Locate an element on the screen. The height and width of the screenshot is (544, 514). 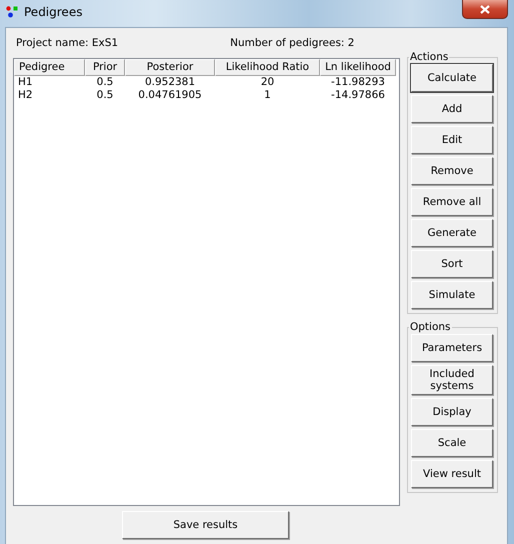
table-cell-text: 0.04761905 is located at coordinates (170, 95).